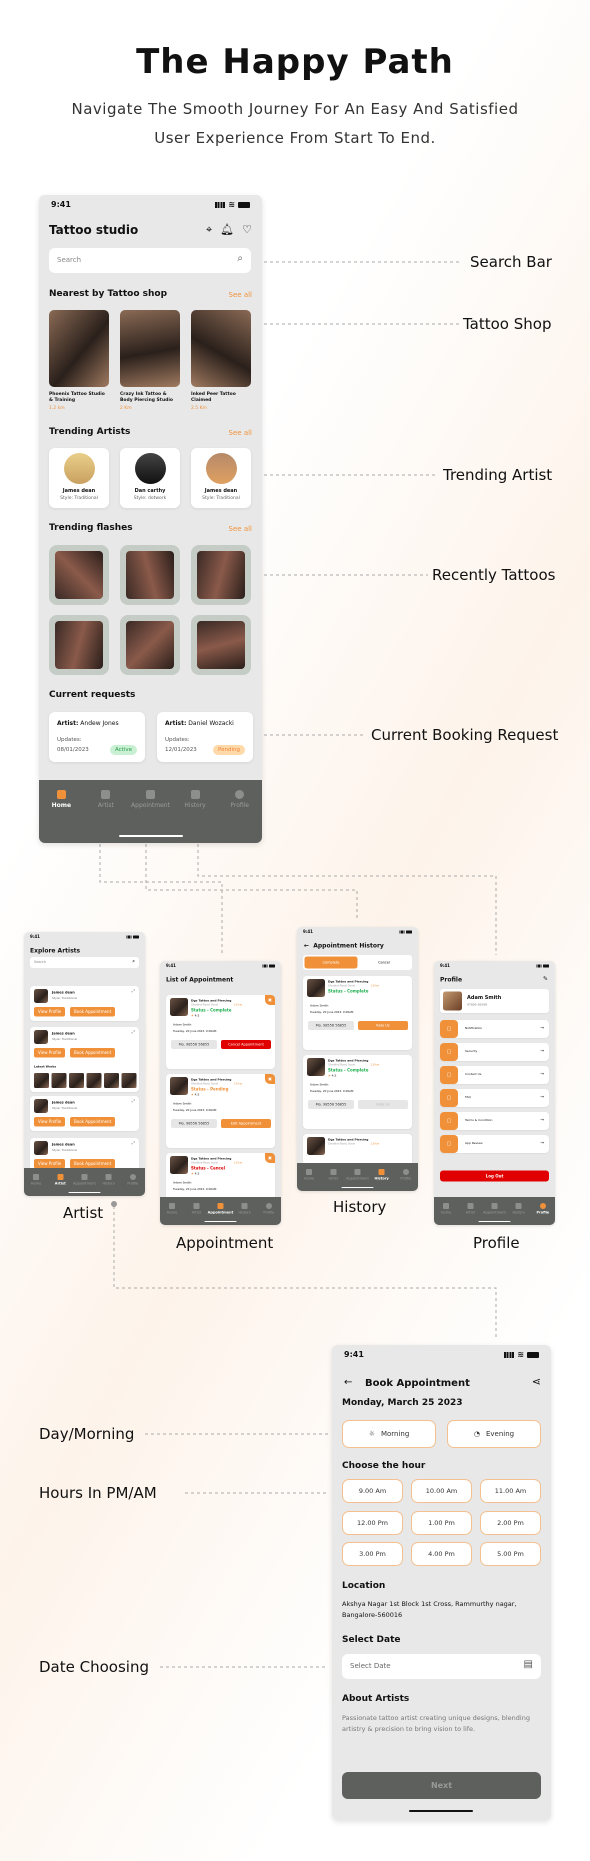  What do you see at coordinates (240, 529) in the screenshot?
I see `flashes-see-all: See all` at bounding box center [240, 529].